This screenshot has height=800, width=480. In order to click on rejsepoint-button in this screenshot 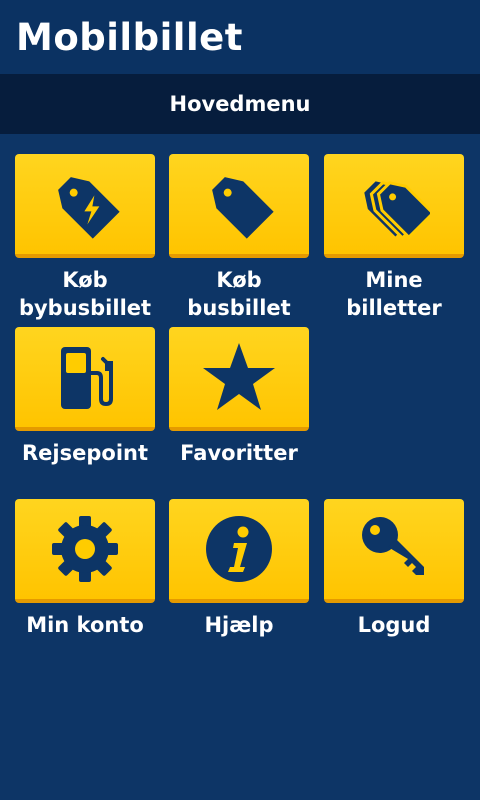, I will do `click(85, 379)`.